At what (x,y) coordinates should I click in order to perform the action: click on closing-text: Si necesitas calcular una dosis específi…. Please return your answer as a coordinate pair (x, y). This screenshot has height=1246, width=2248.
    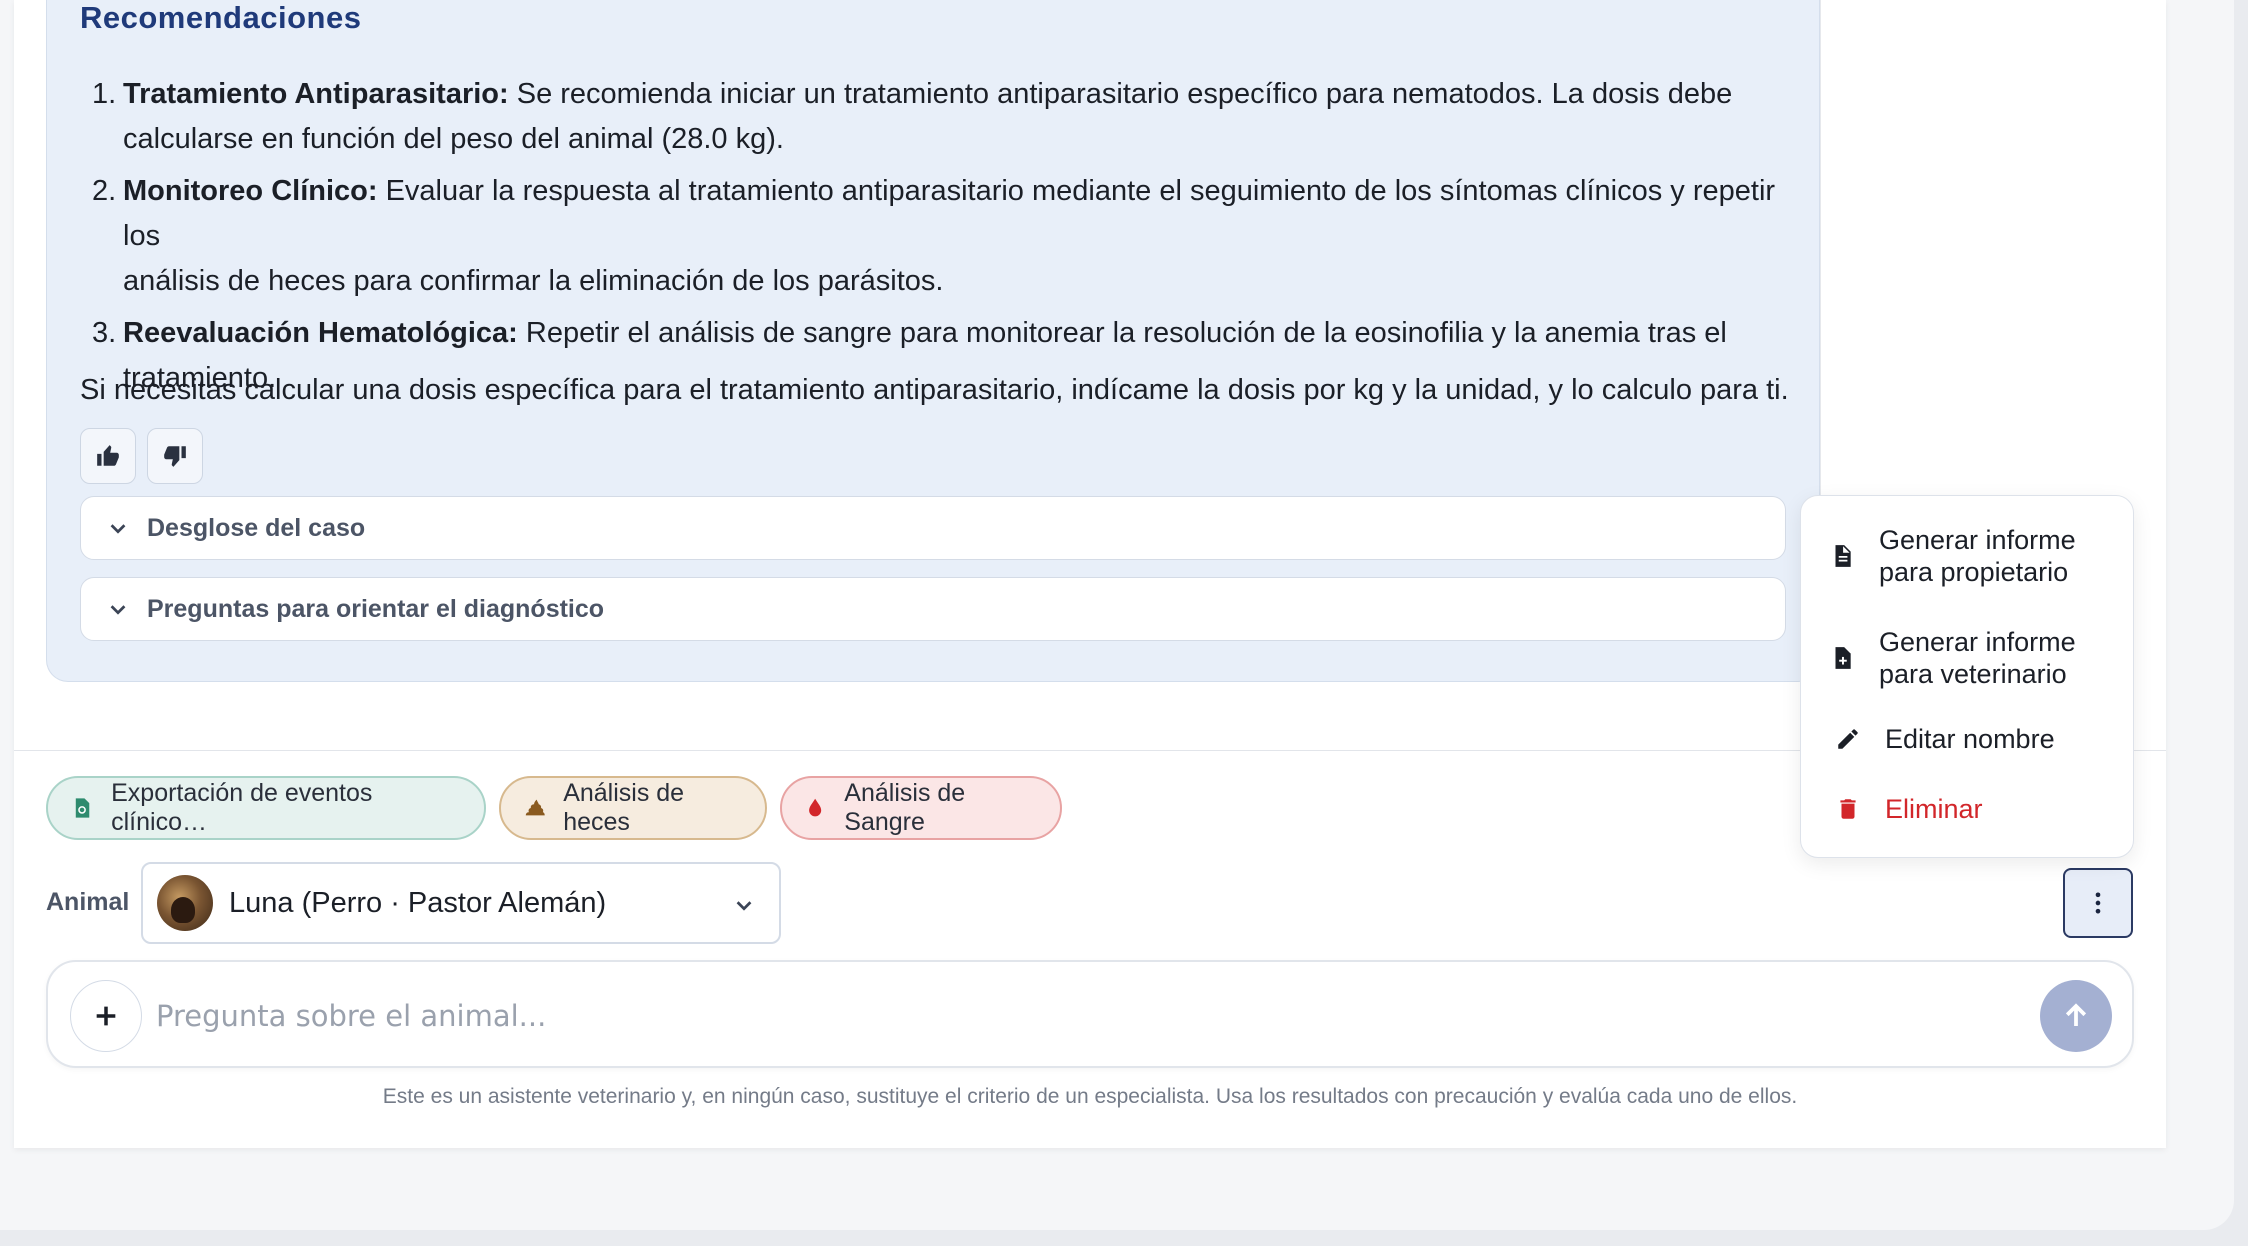
    Looking at the image, I should click on (934, 390).